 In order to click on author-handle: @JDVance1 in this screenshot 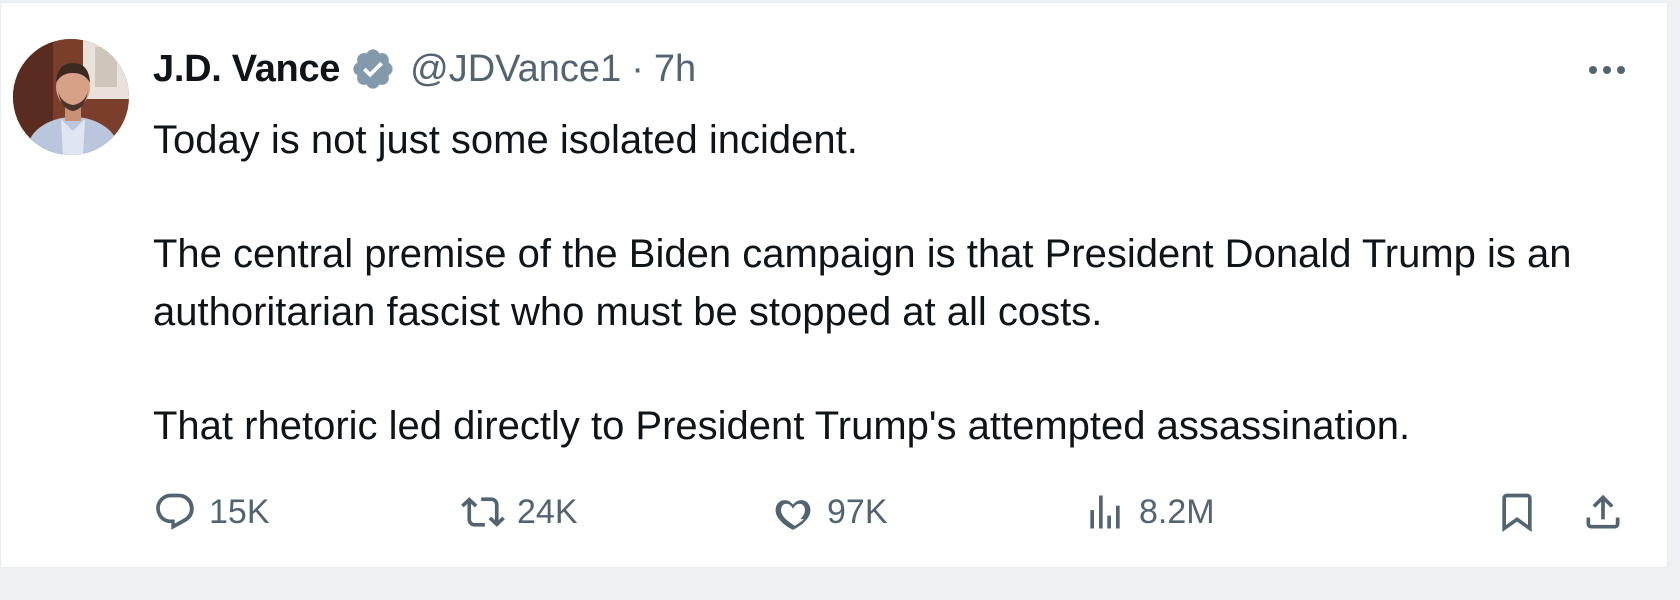, I will do `click(515, 69)`.